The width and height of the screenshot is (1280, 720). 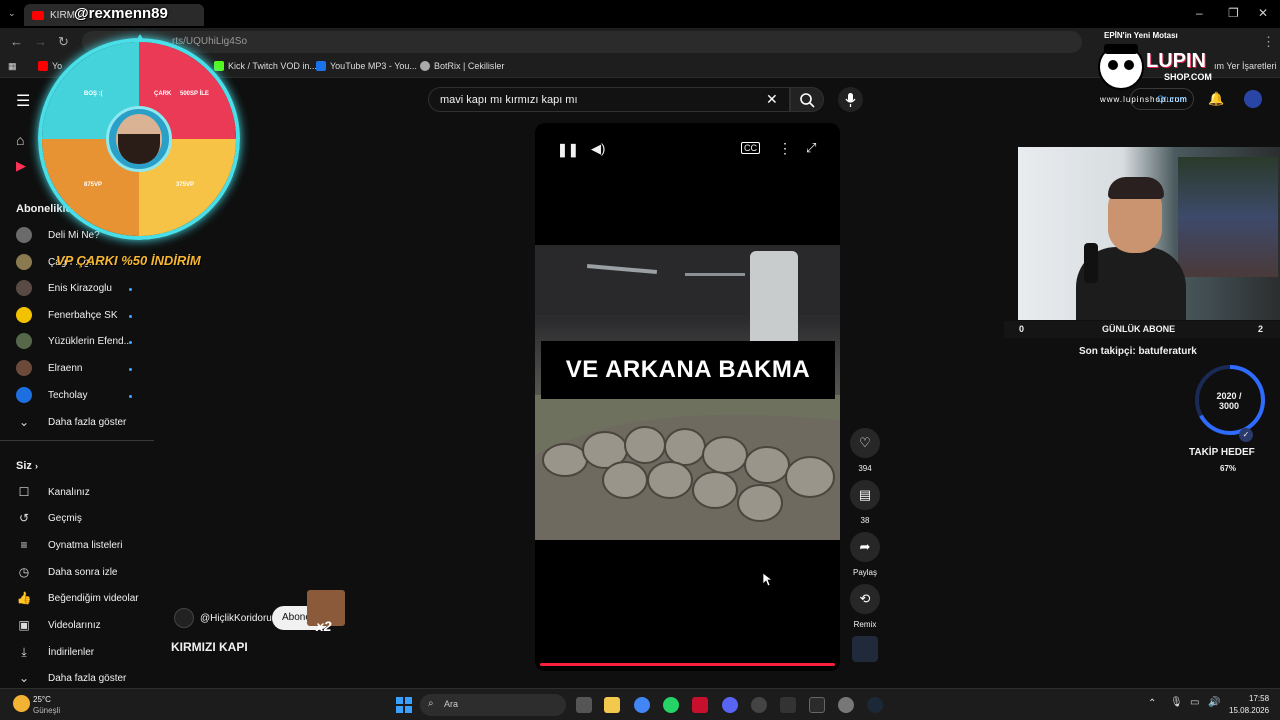 What do you see at coordinates (1216, 99) in the screenshot?
I see `notifications-bell-icon: 🔔` at bounding box center [1216, 99].